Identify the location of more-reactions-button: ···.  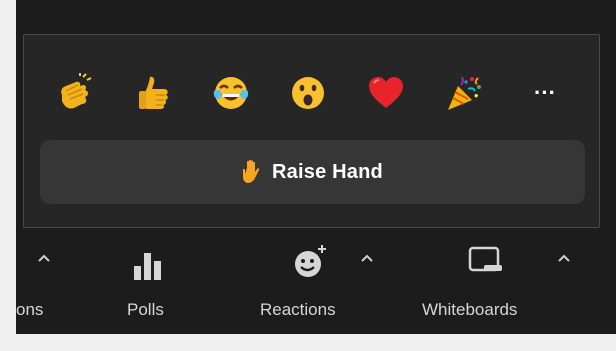
(545, 93).